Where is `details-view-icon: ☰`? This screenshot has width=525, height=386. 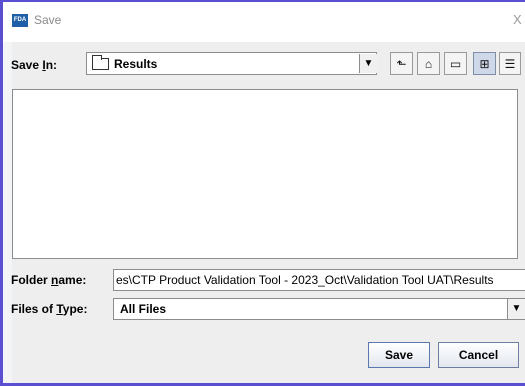 details-view-icon: ☰ is located at coordinates (510, 63).